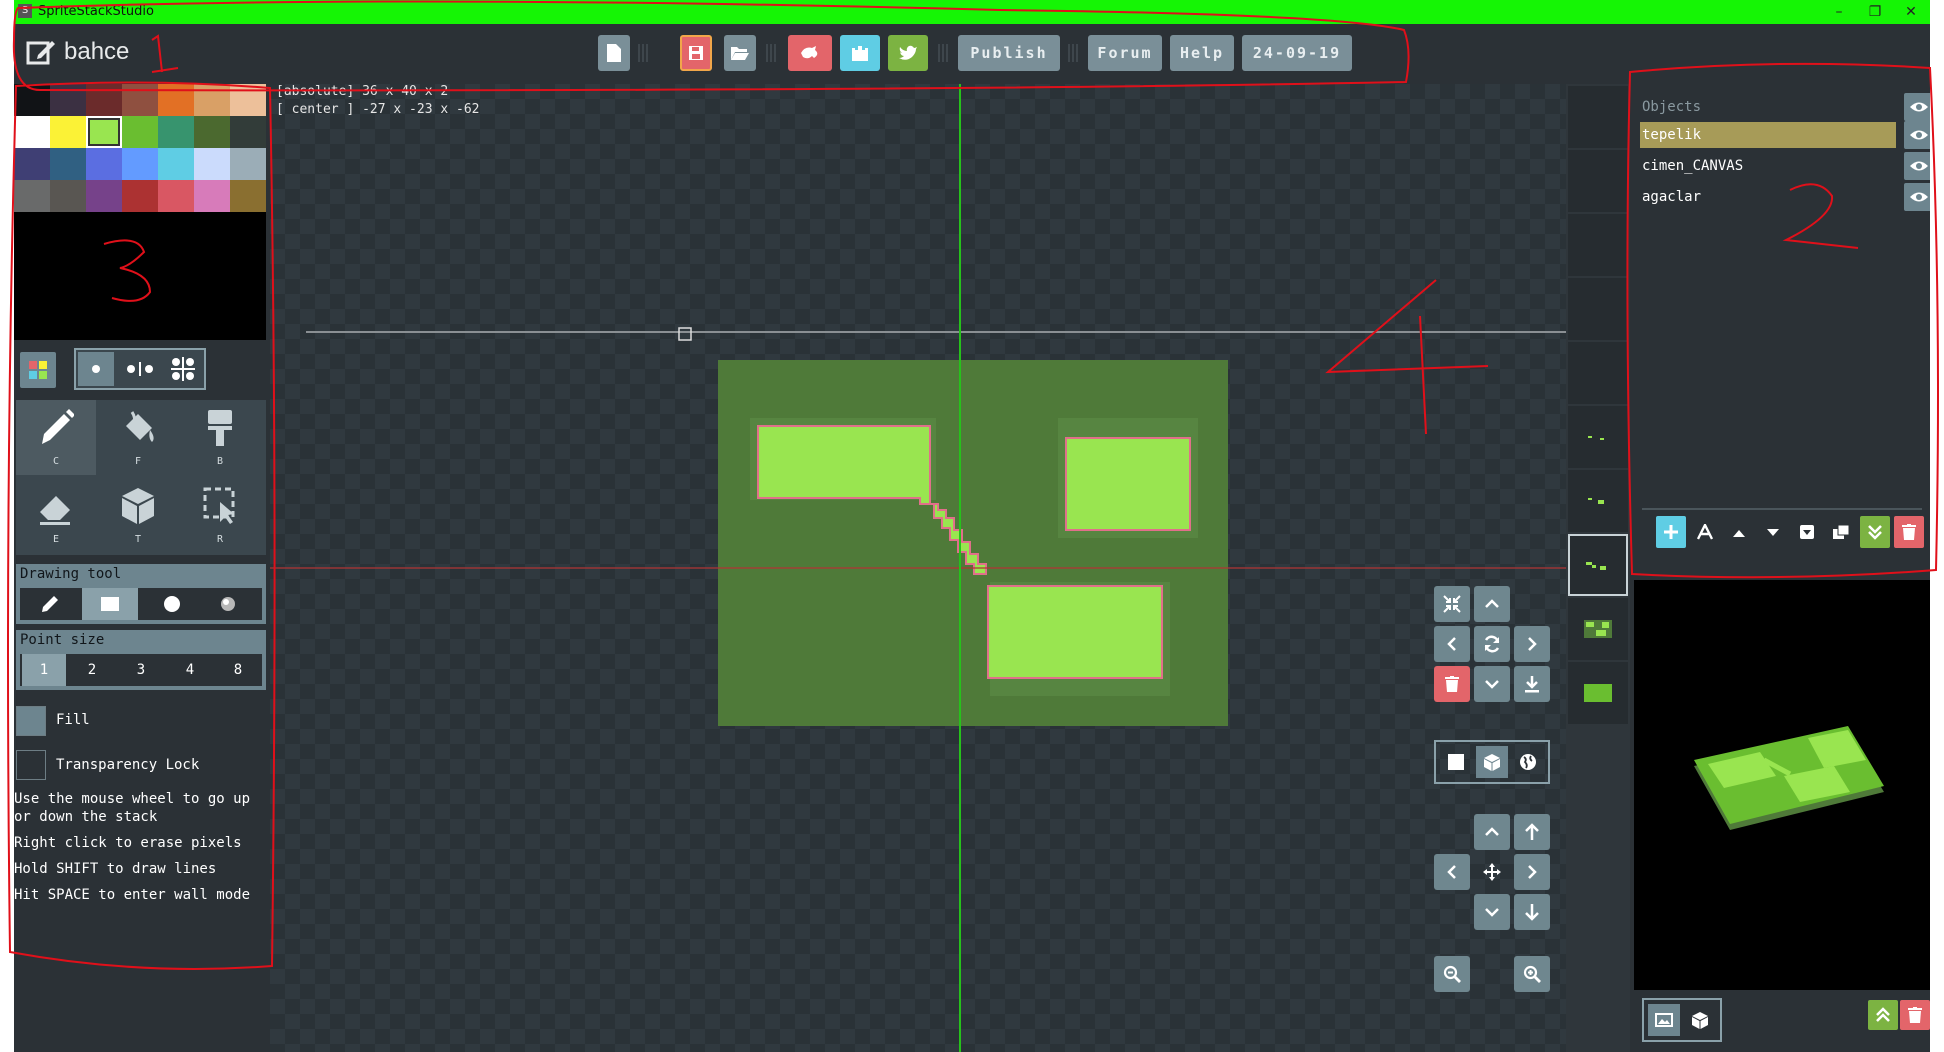 The height and width of the screenshot is (1052, 1944). I want to click on move-object-down-button, so click(1773, 532).